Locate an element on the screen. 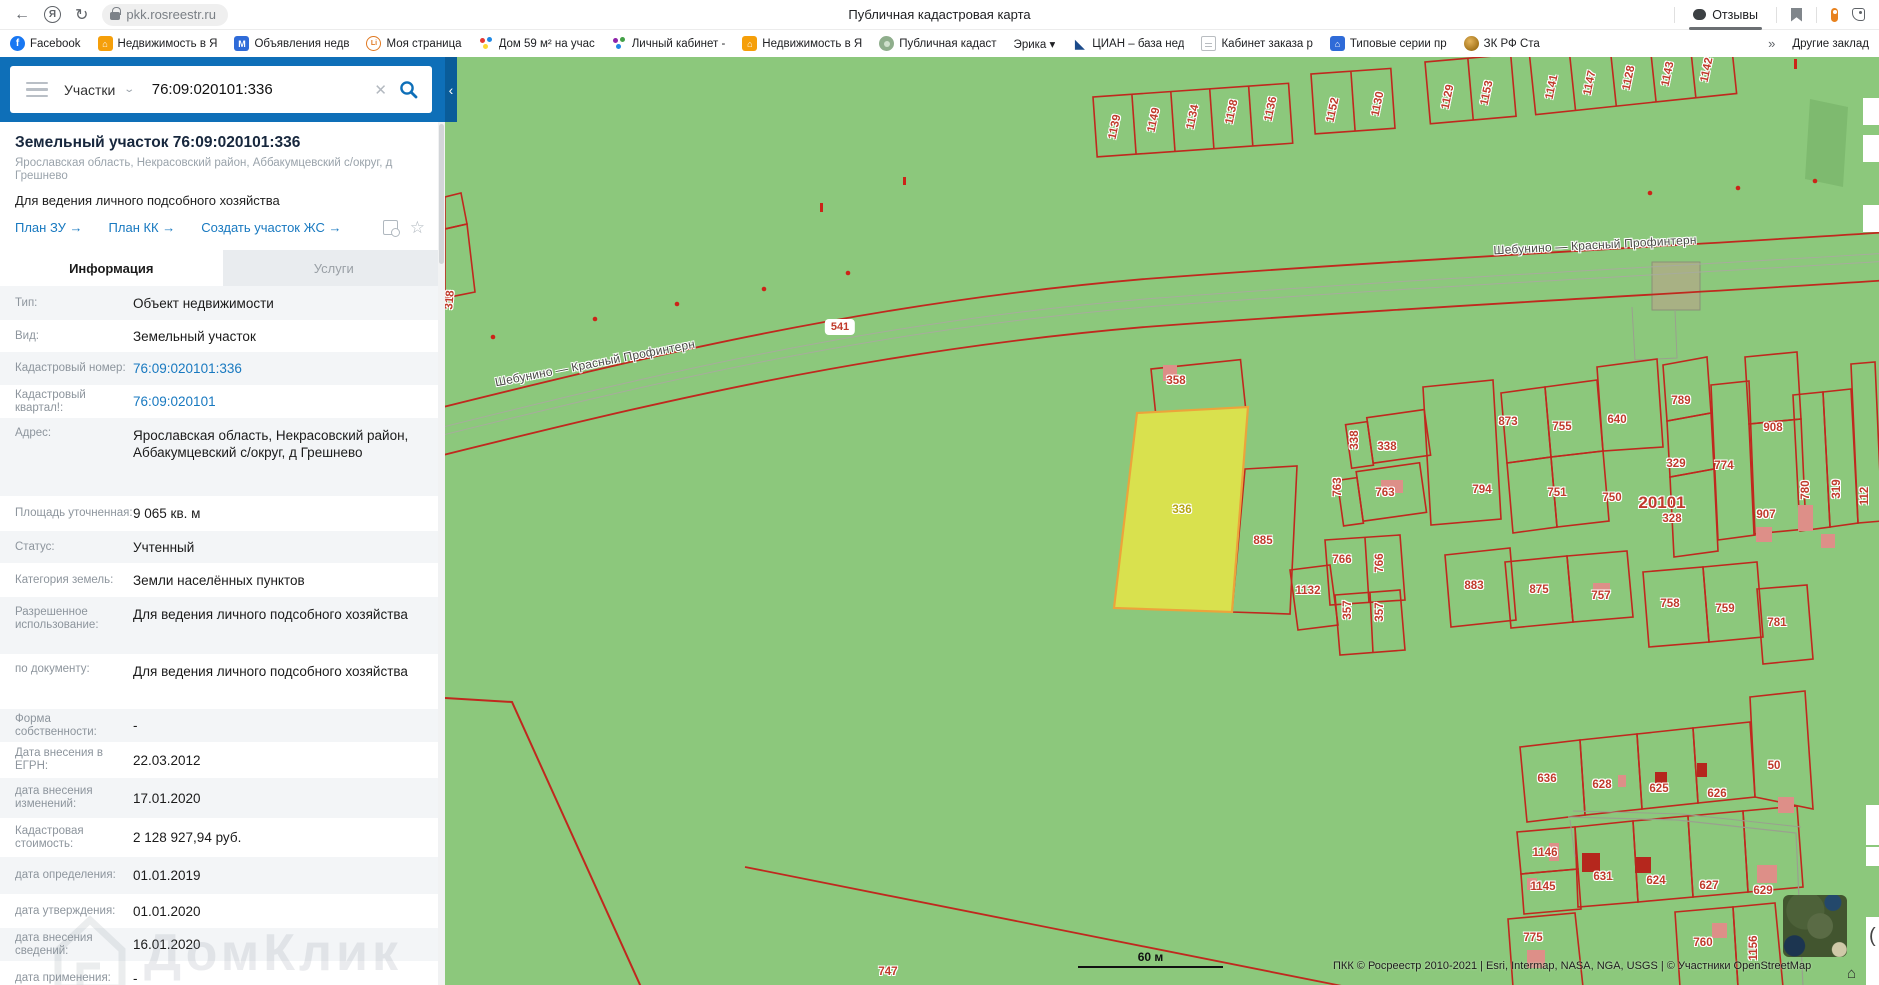 This screenshot has height=985, width=1879. info-row: дата утверждения: 01.01.2020 is located at coordinates (222, 911).